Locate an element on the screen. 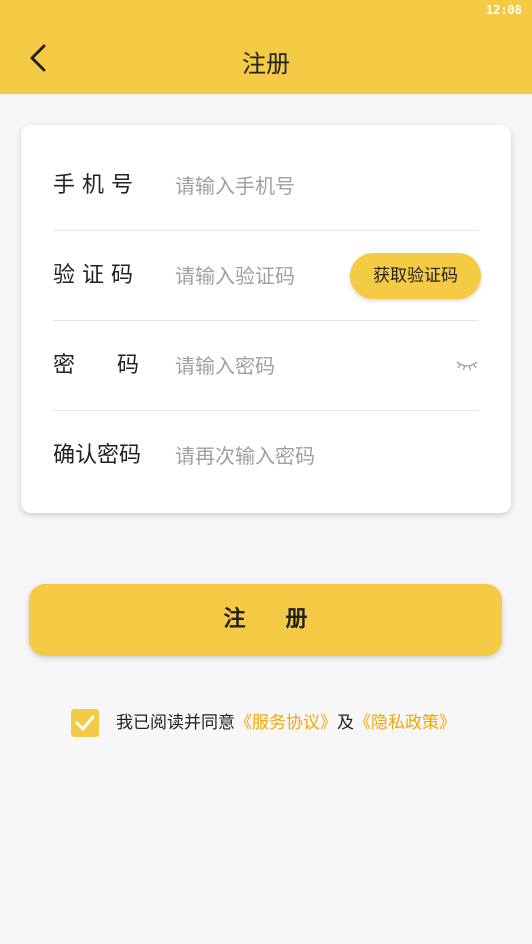 This screenshot has width=532, height=944. code-row: 验 证 码 获取验证码 is located at coordinates (267, 276).